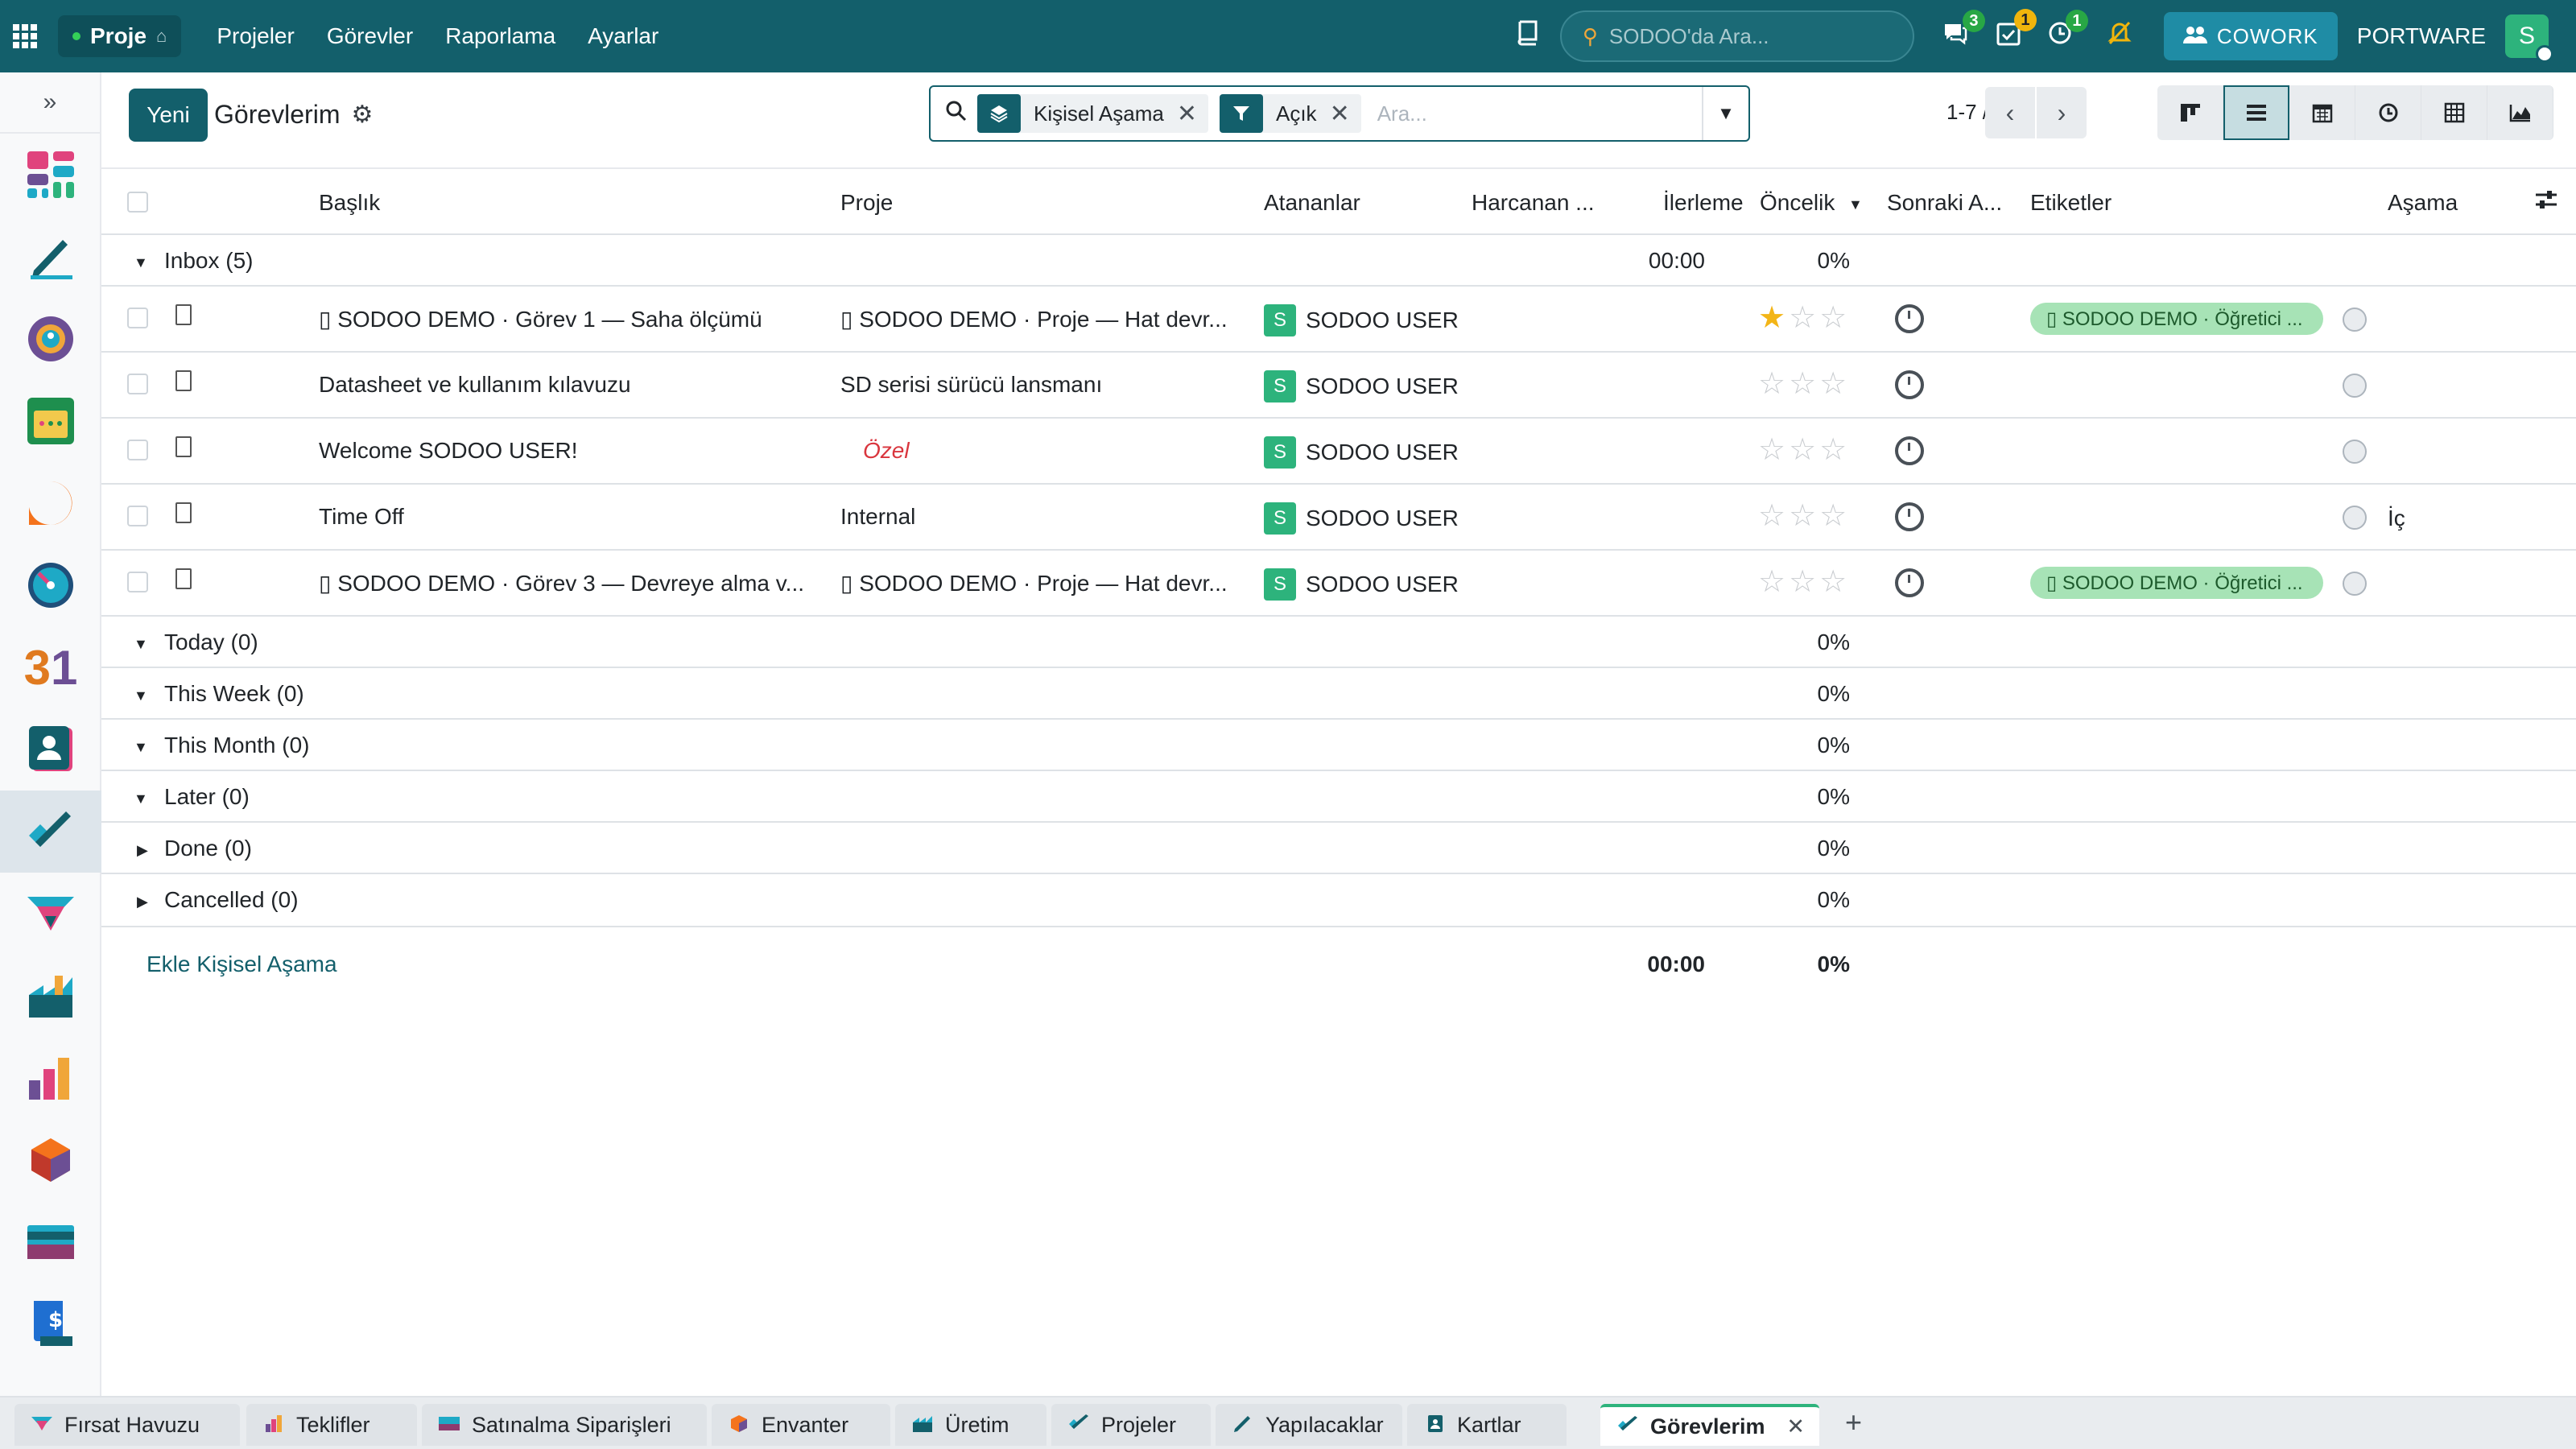 This screenshot has height=1449, width=2576. Describe the element at coordinates (1797, 203) in the screenshot. I see `column-priority: Öncelik` at that location.